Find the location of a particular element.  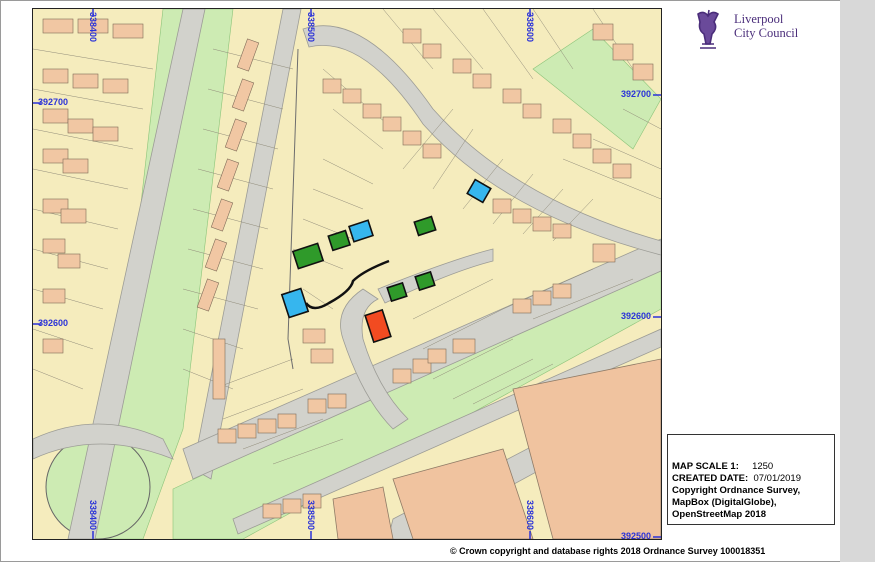

grid-label-easting-top-1: 338400 is located at coordinates (93, 27).